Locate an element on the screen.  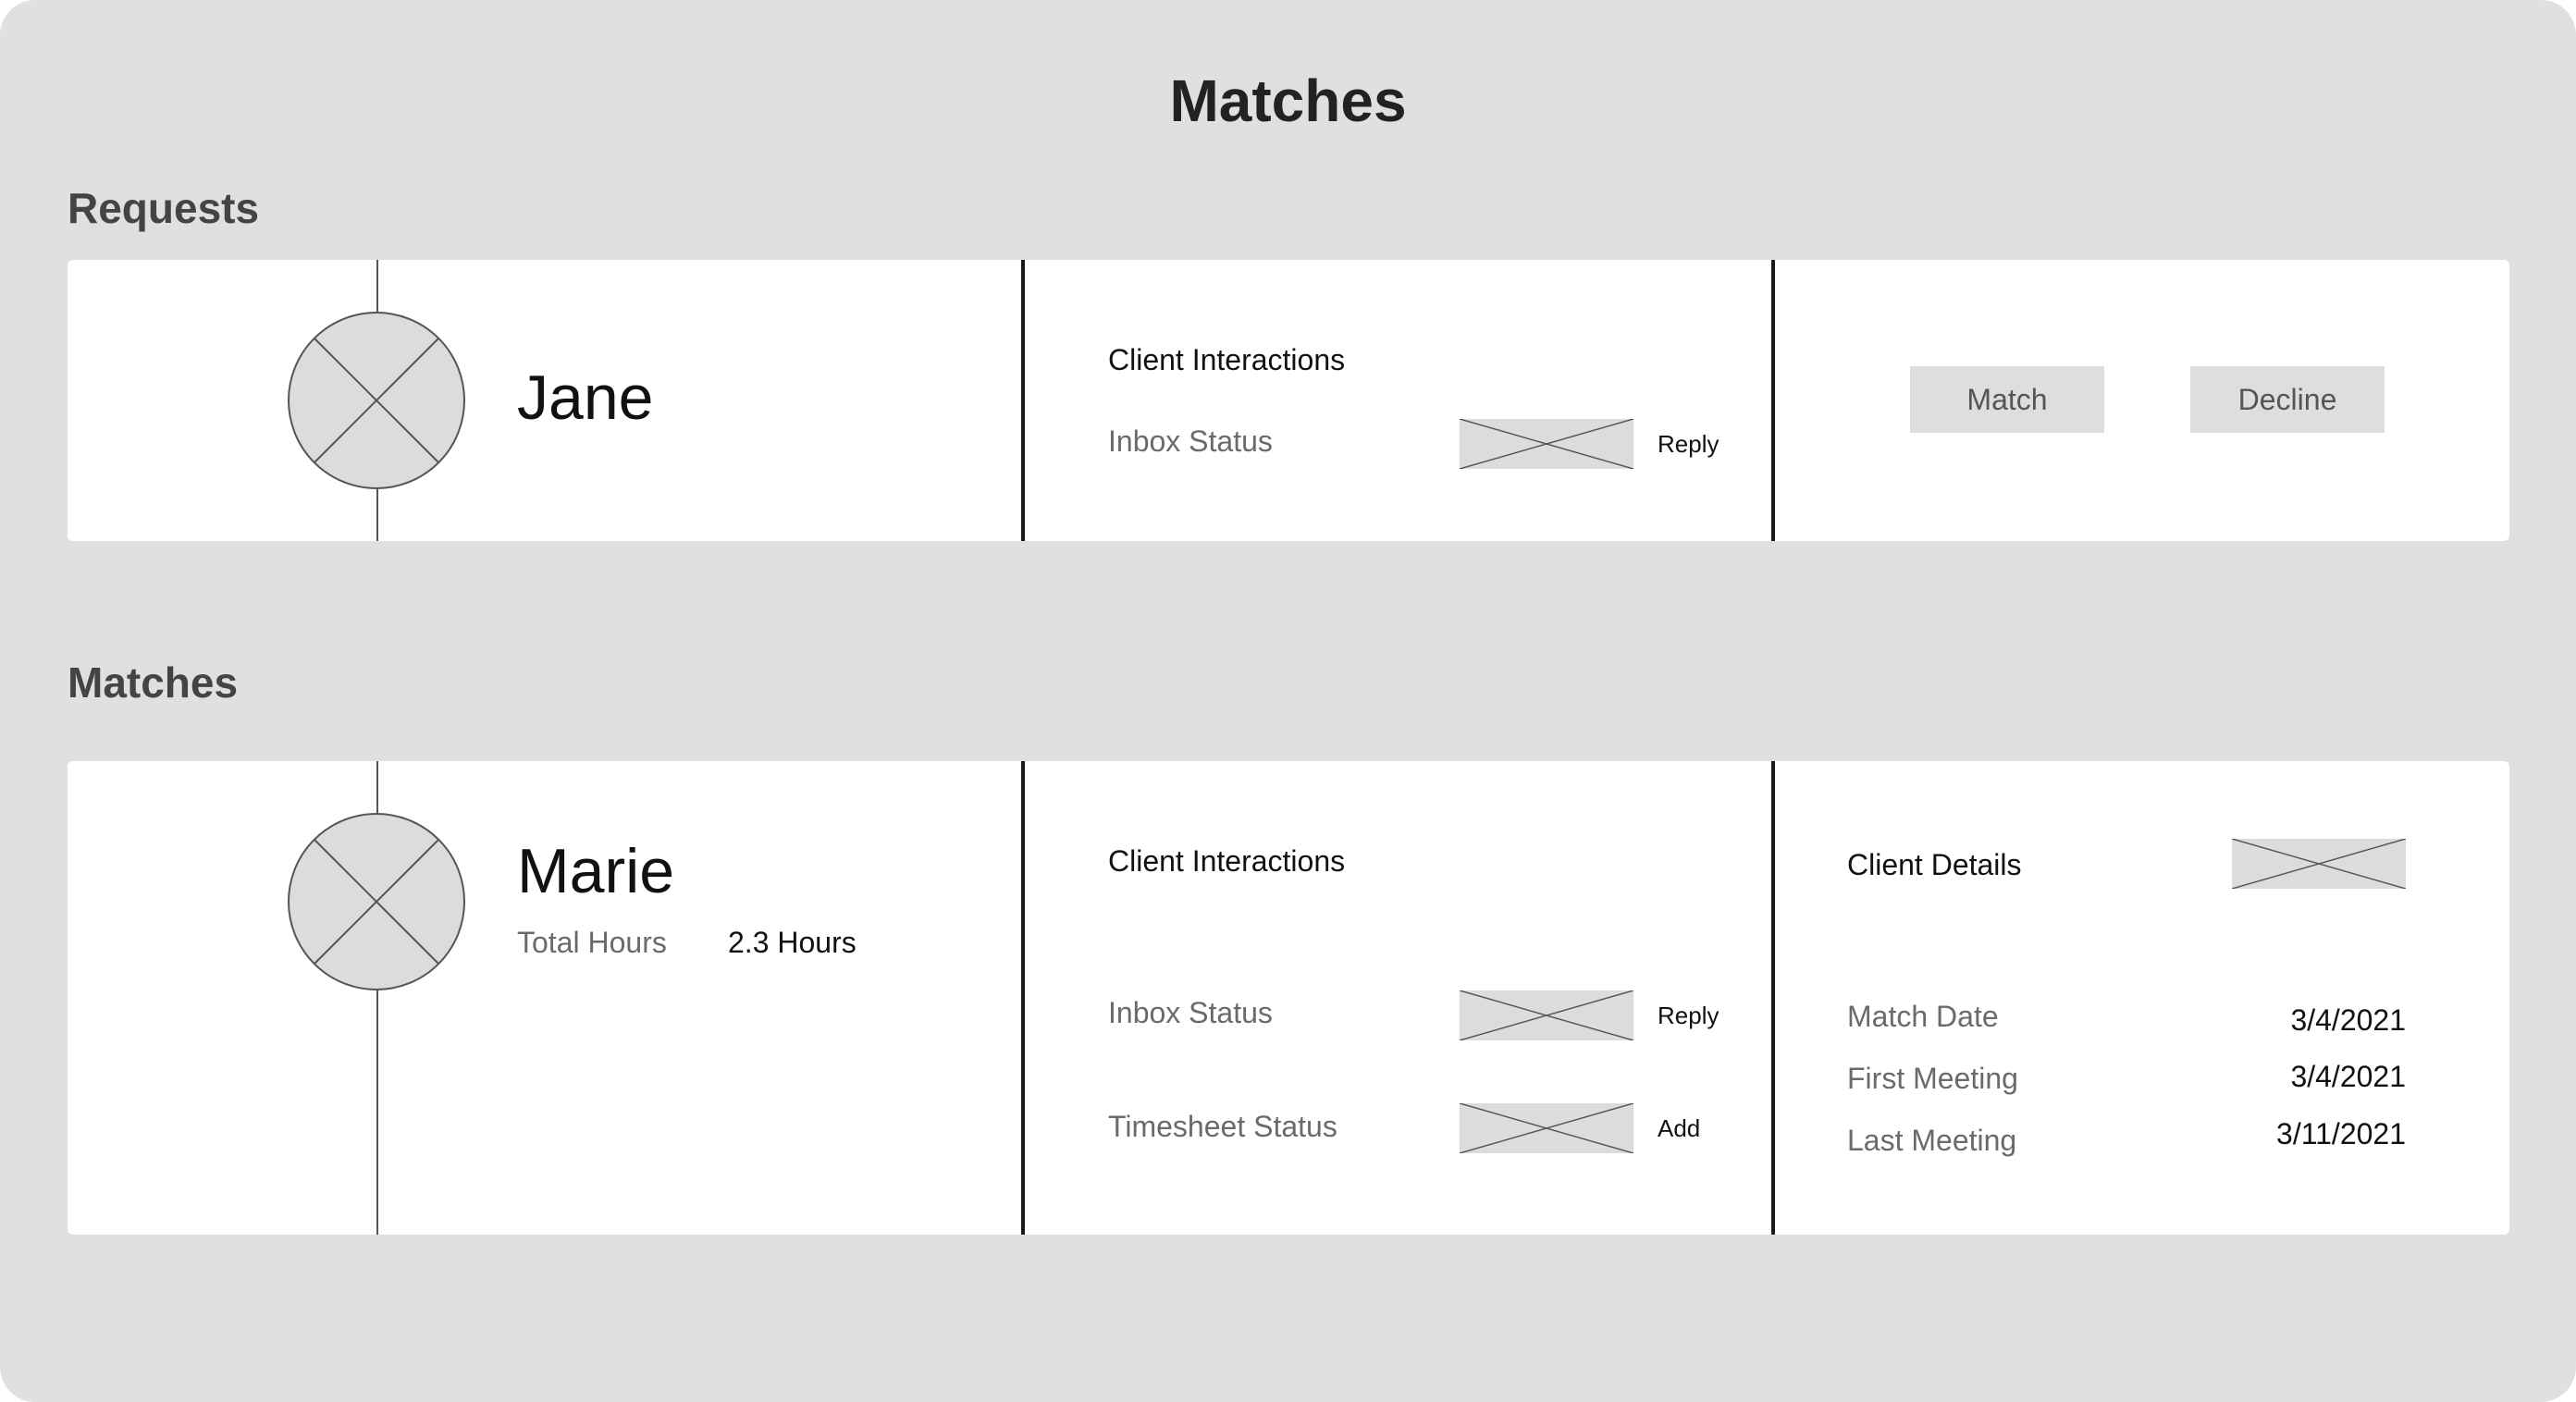
last-meeting-label: Last Meeting is located at coordinates (1932, 1140).